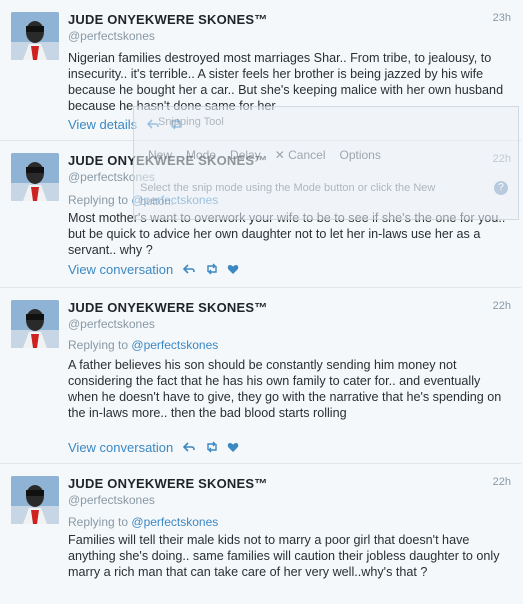 The height and width of the screenshot is (604, 523). I want to click on view-details-link: View details, so click(102, 124).